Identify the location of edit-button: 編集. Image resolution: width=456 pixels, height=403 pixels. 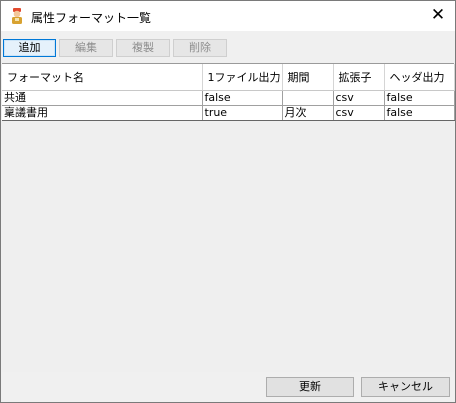
(86, 48).